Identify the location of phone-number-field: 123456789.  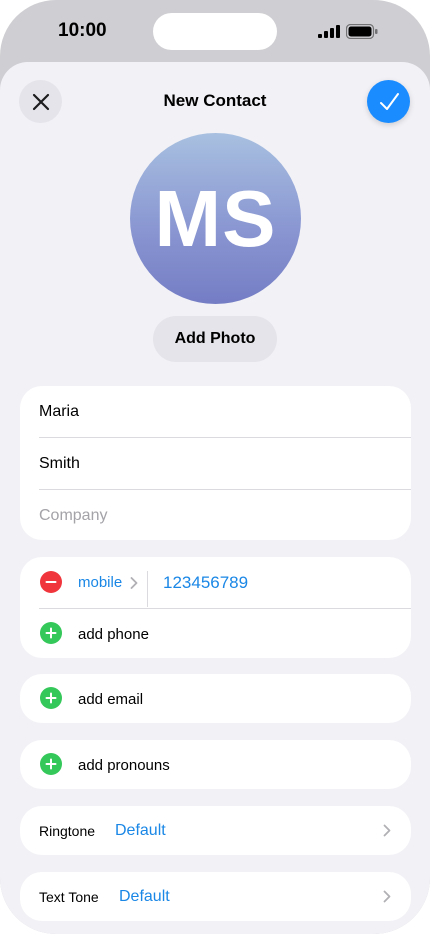
(205, 583).